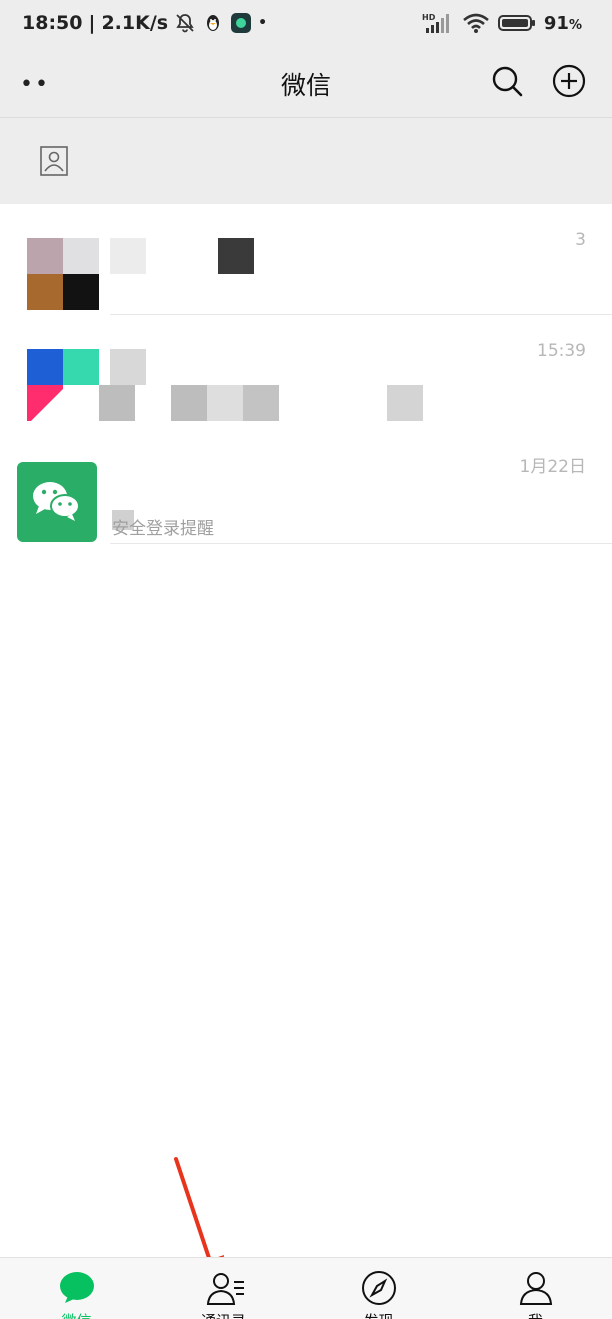  I want to click on tab-label: 发现, so click(378, 1314).